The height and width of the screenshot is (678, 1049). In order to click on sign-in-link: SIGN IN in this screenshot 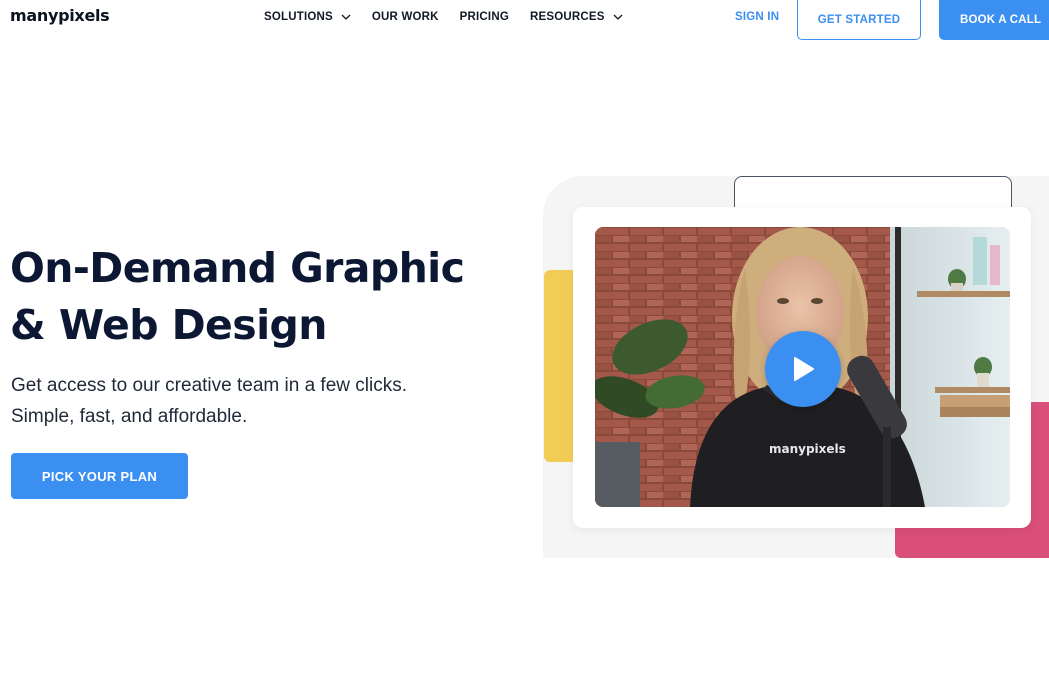, I will do `click(757, 17)`.